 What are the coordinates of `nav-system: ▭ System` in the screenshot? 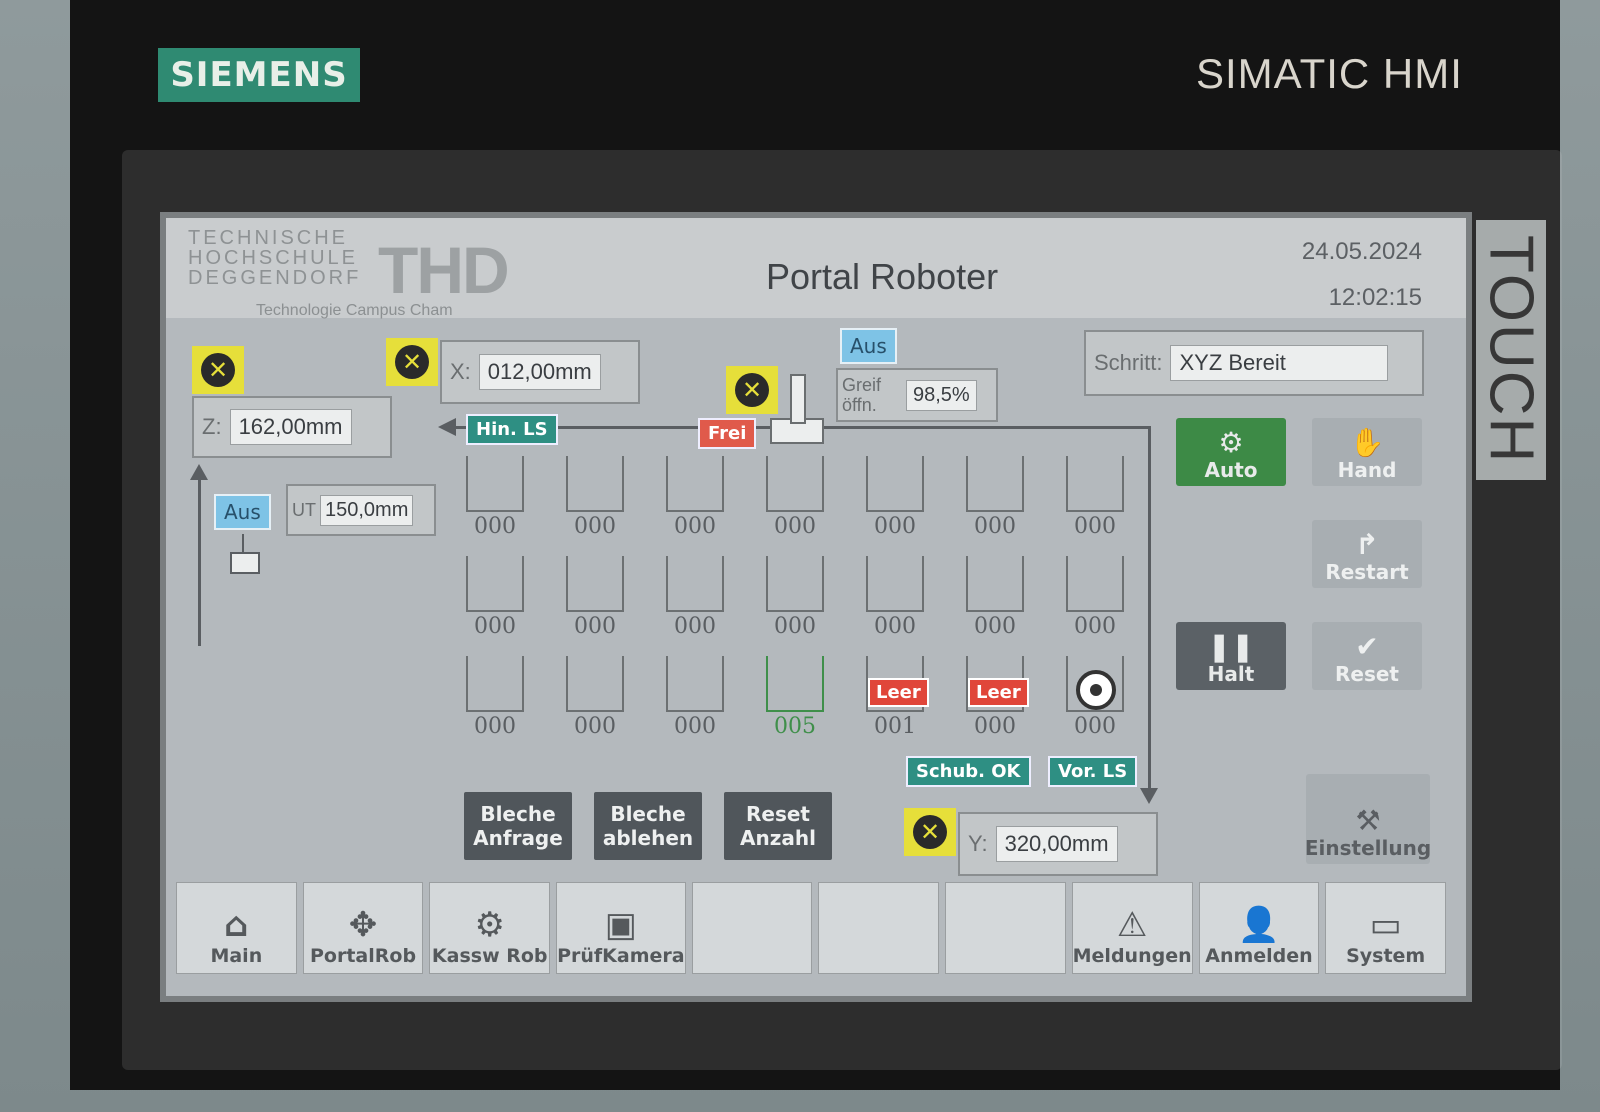 It's located at (1385, 928).